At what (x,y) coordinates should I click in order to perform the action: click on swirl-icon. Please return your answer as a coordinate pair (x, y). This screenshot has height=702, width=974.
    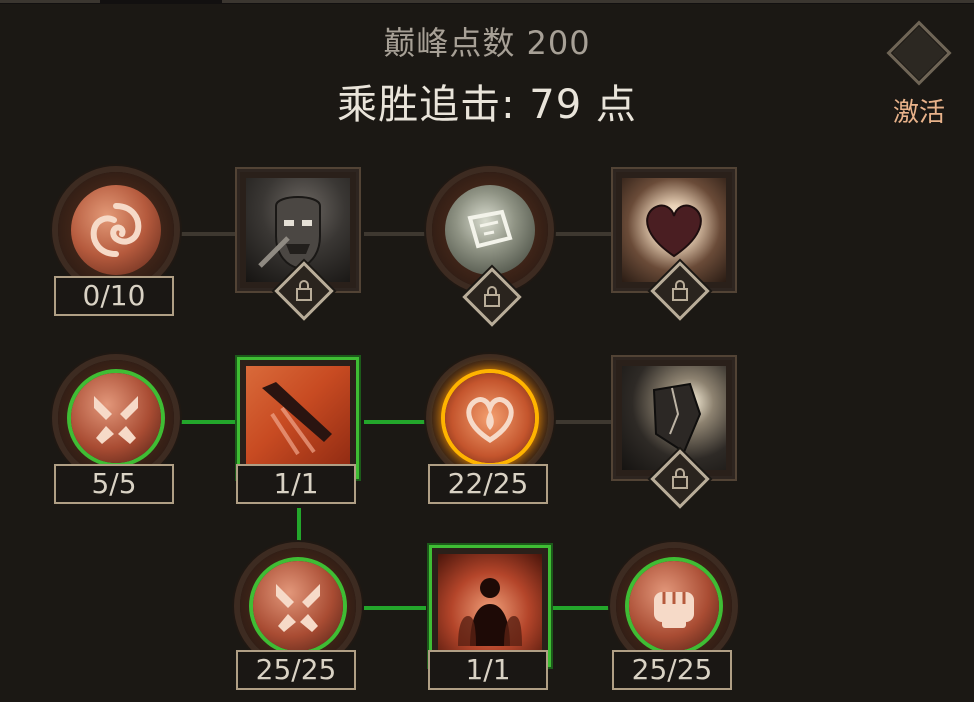
    Looking at the image, I should click on (116, 230).